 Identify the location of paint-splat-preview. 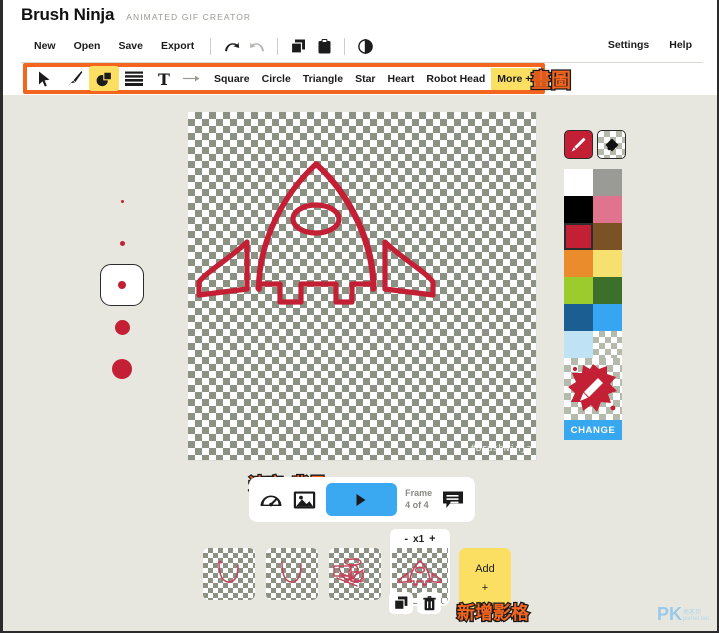
(593, 389).